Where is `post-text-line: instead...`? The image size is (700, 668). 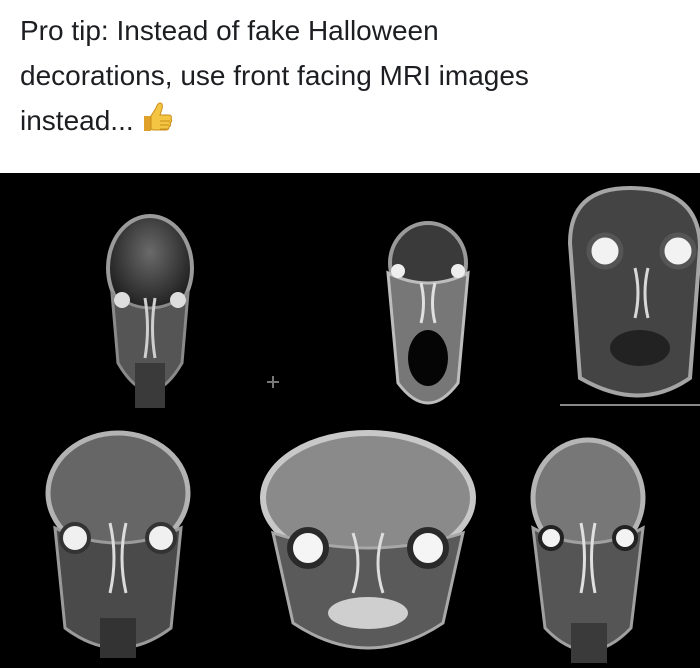
post-text-line: instead... is located at coordinates (350, 122).